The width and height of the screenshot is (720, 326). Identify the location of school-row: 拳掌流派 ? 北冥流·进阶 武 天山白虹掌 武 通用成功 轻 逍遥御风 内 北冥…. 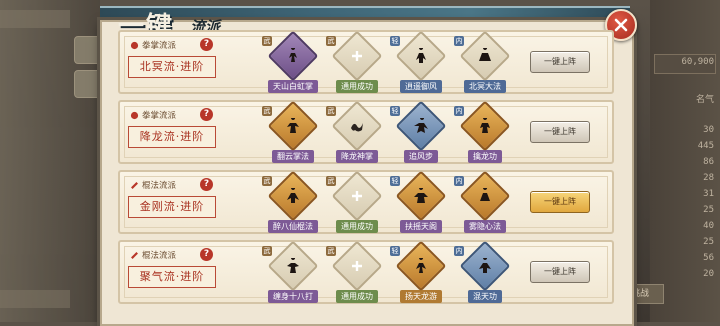
(366, 62).